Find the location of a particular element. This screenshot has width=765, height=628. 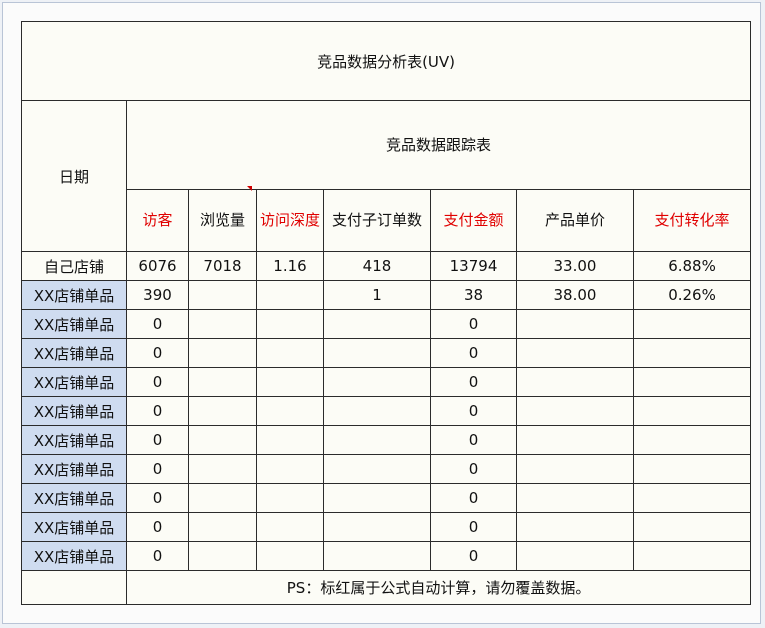

table-cell: 418 is located at coordinates (377, 266).